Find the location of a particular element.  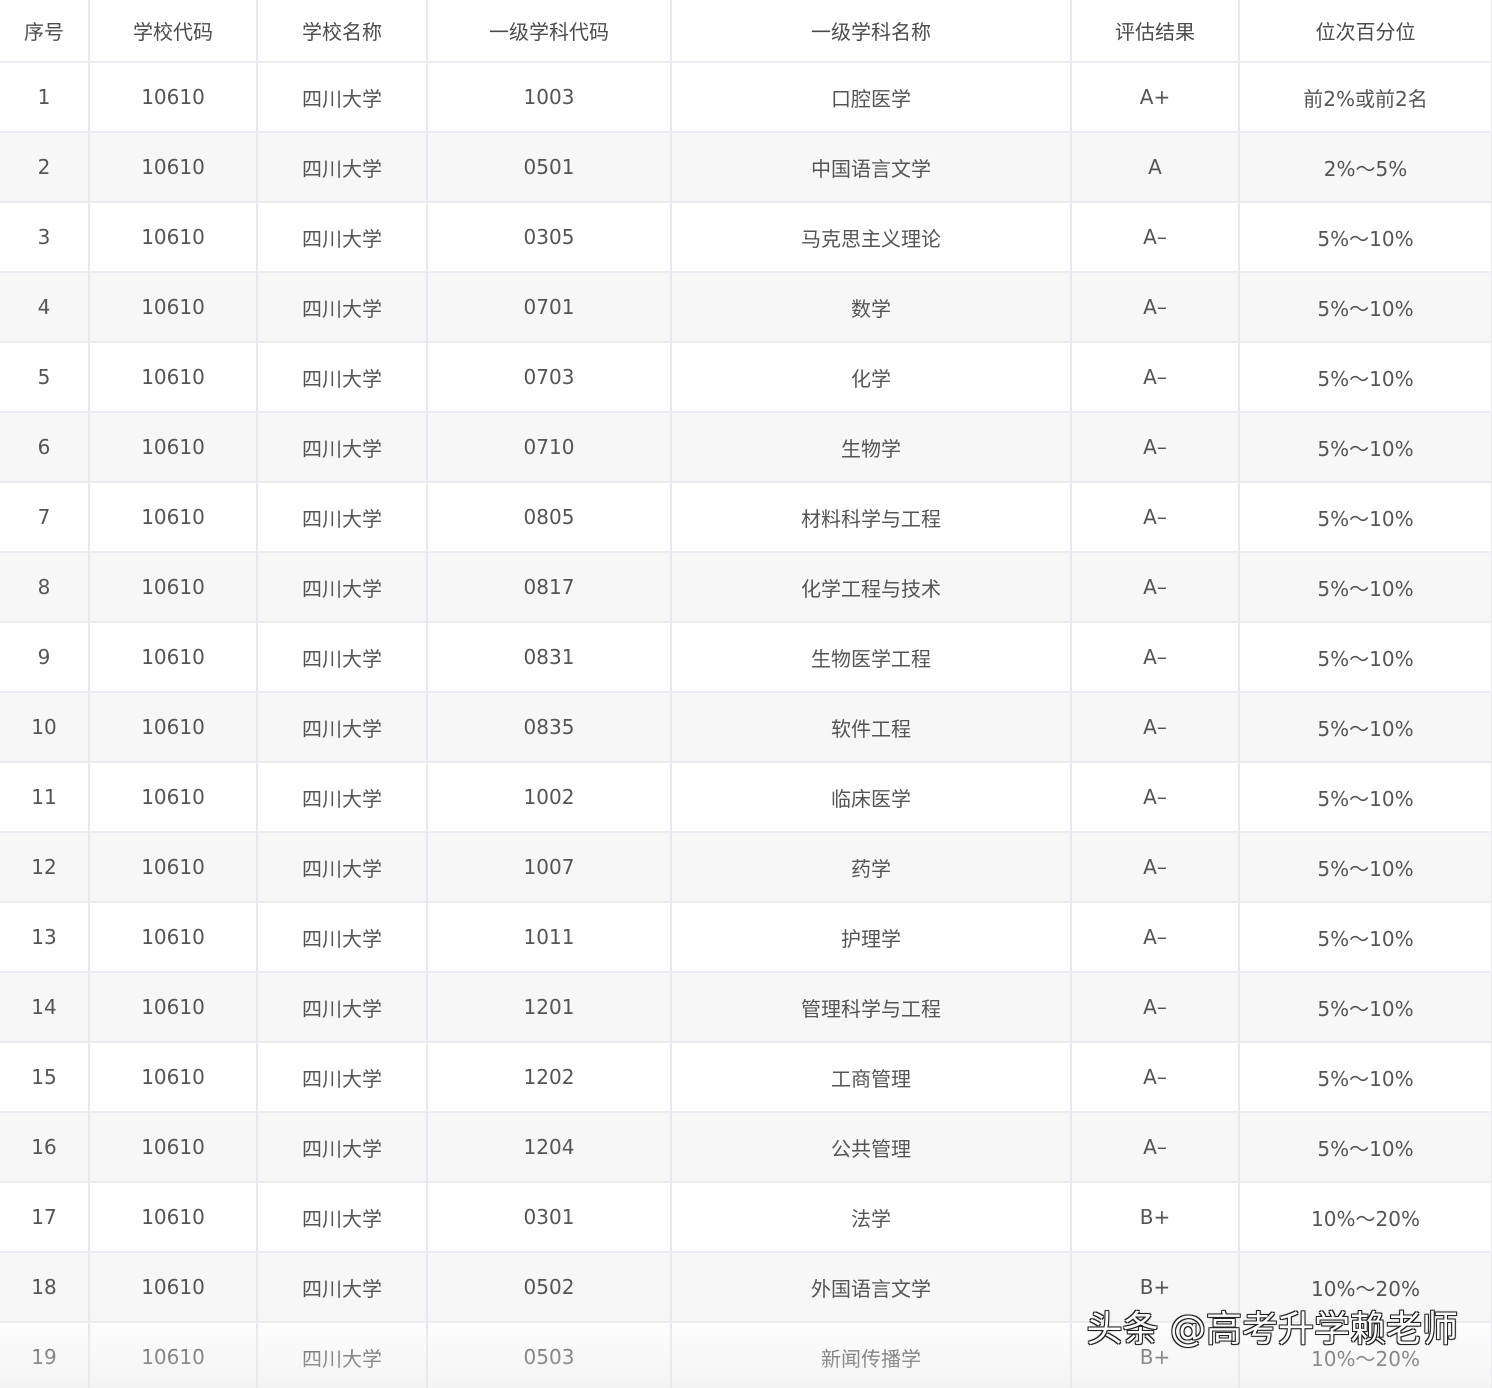

cell-discipline-name: 材料科学与工程 is located at coordinates (871, 517).